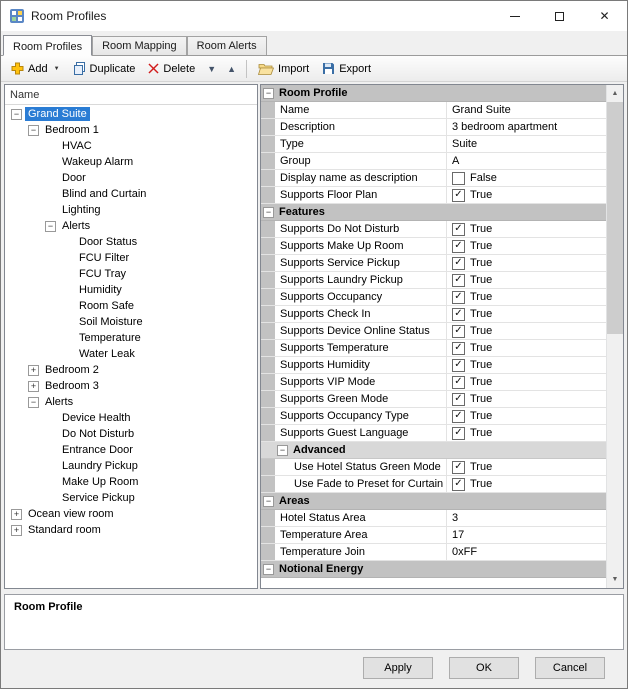 The width and height of the screenshot is (628, 689). Describe the element at coordinates (361, 314) in the screenshot. I see `property-label: Supports Check In` at that location.